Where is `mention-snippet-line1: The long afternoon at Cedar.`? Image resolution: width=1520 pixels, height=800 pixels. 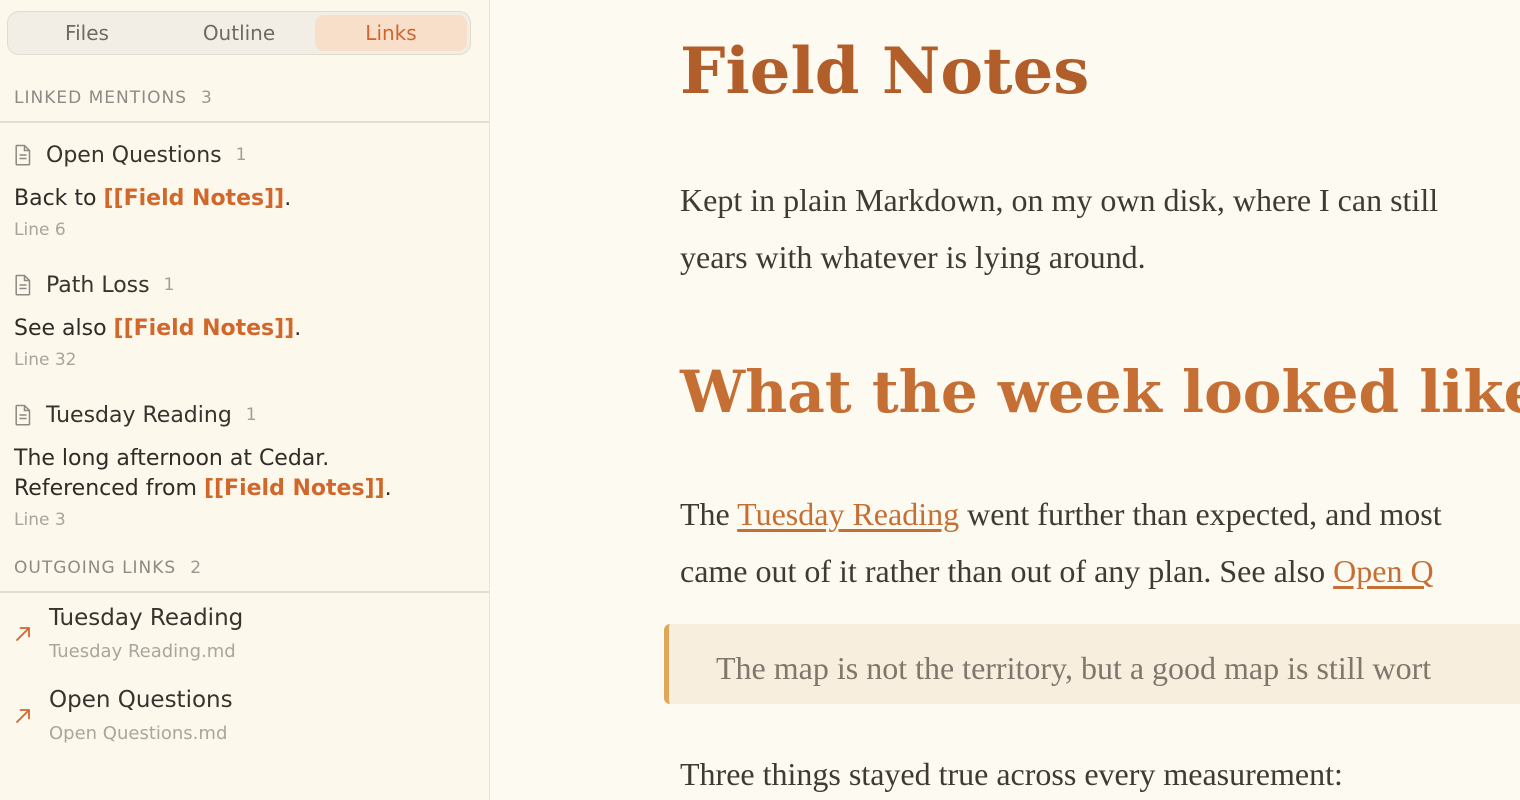 mention-snippet-line1: The long afternoon at Cedar. is located at coordinates (171, 459).